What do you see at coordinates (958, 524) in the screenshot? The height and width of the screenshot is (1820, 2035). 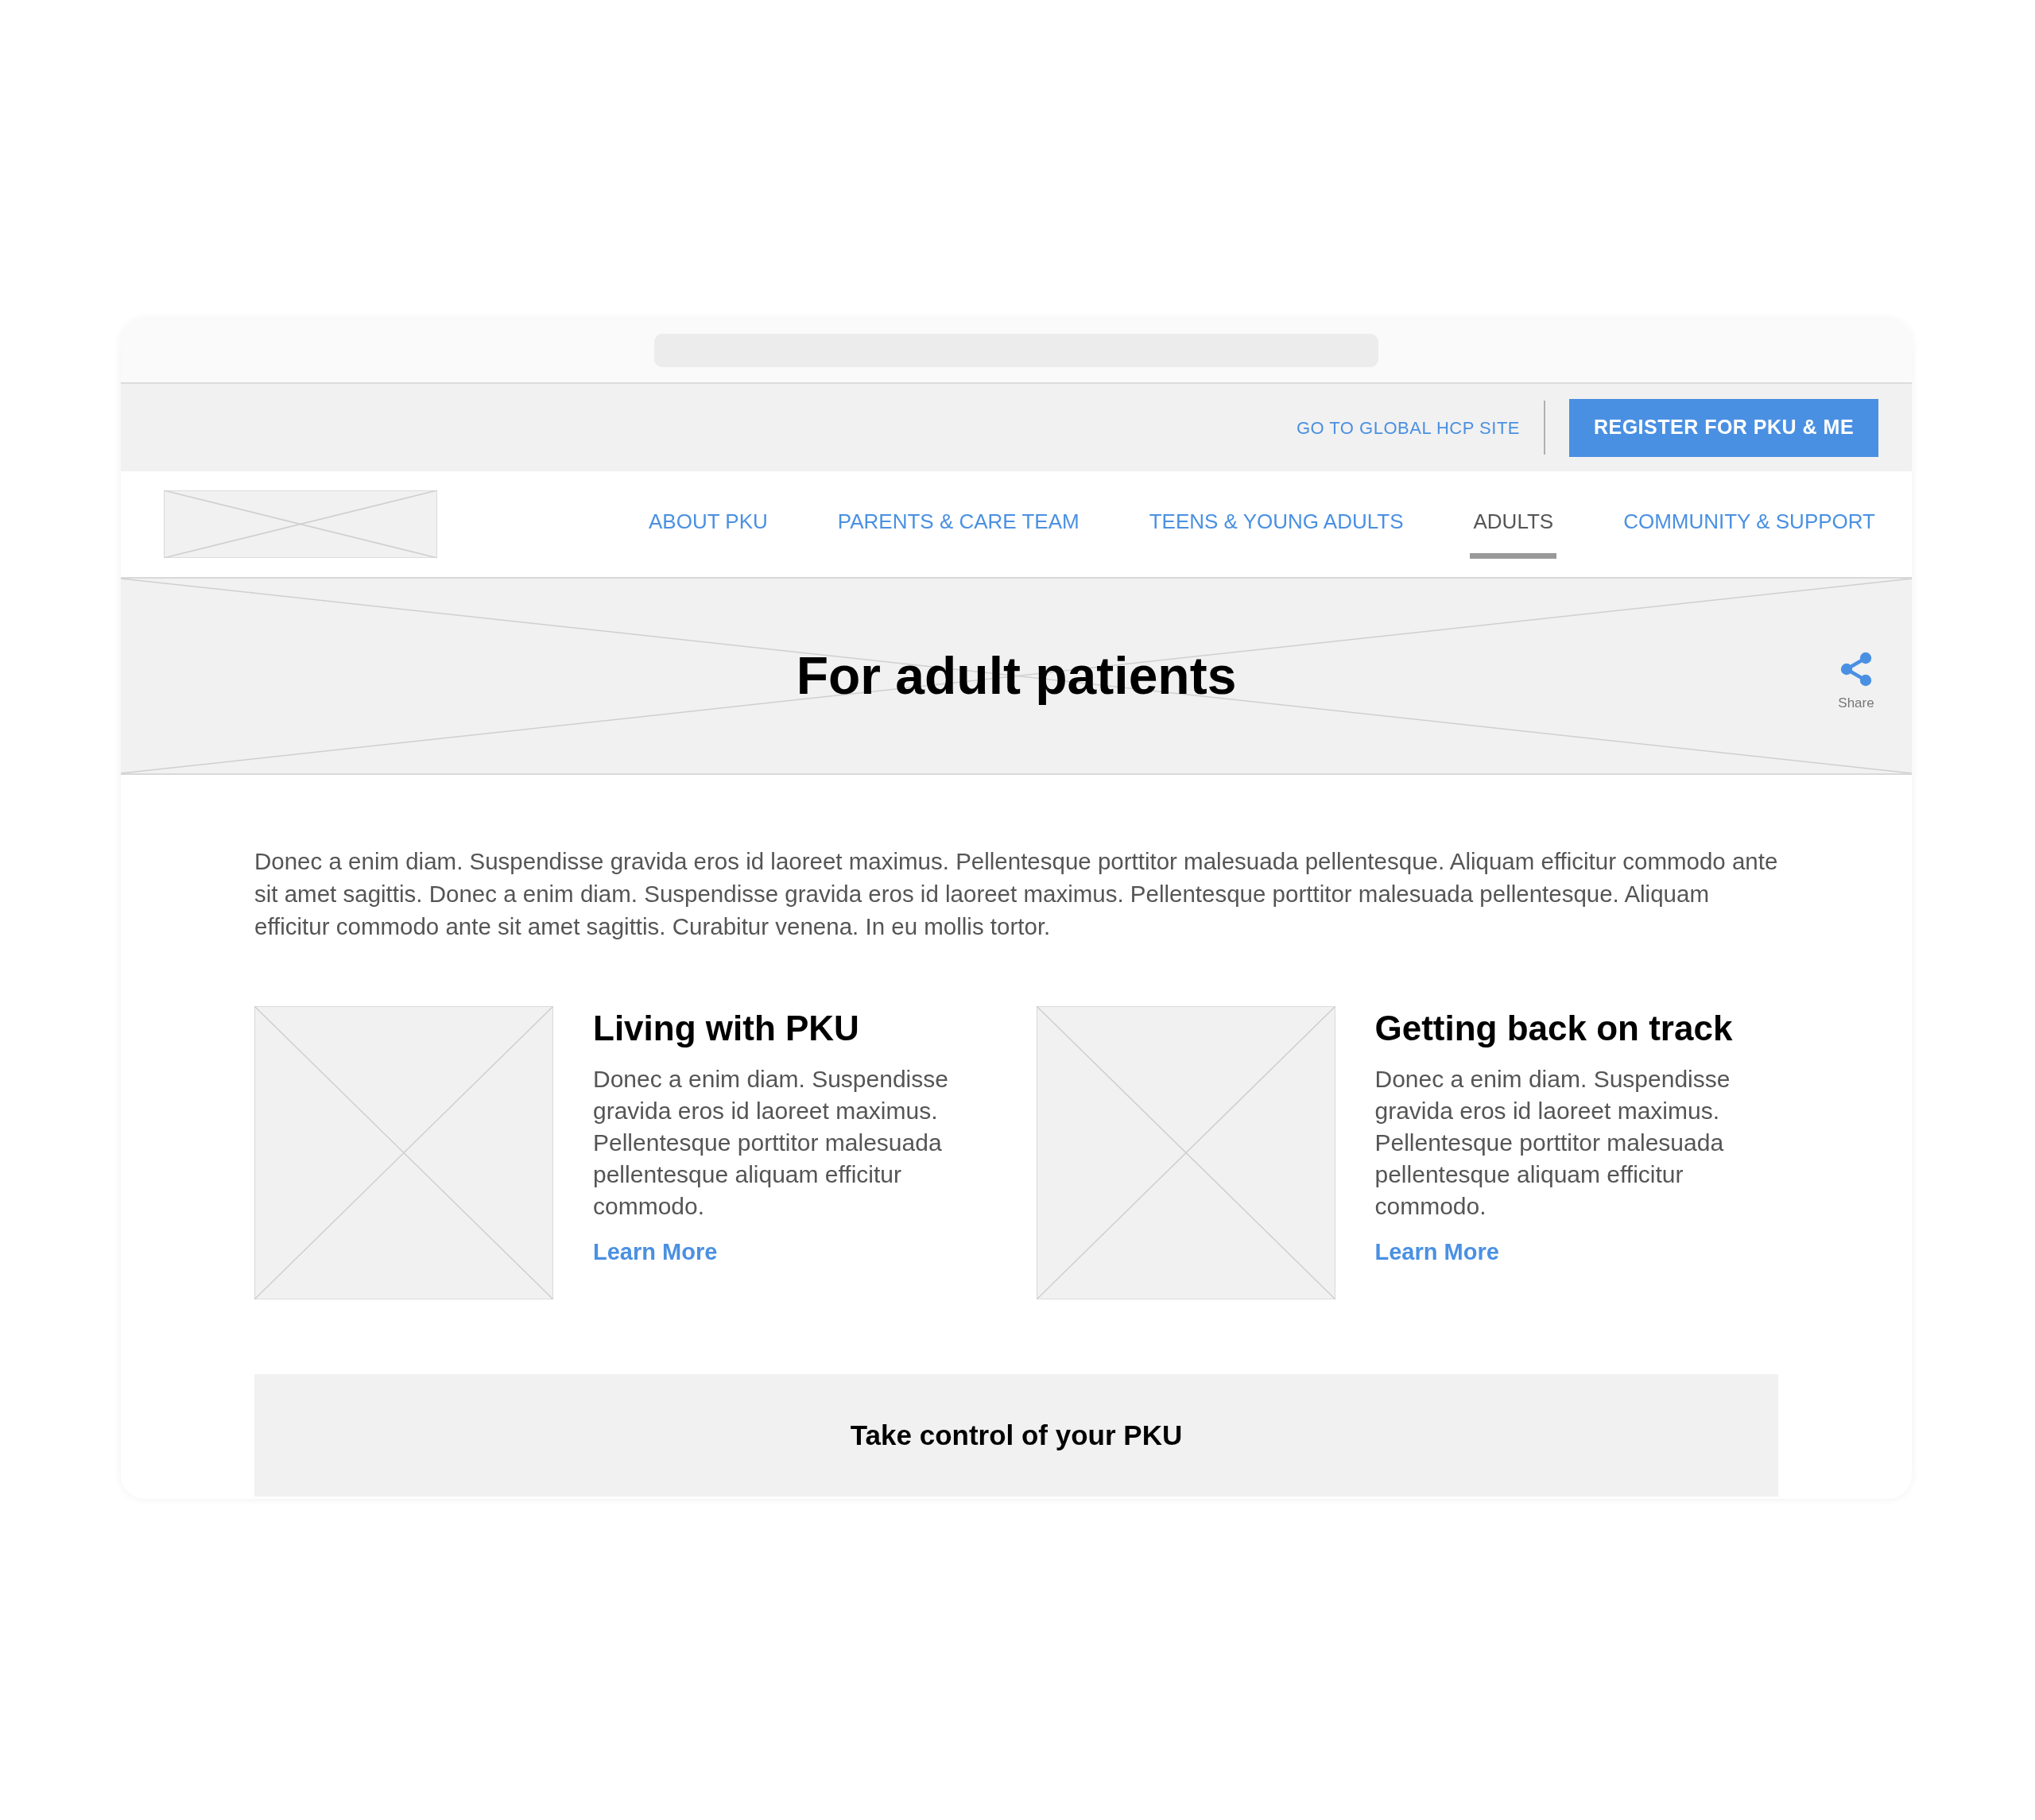 I see `nav-tab: PARENTS & CARE TEAM` at bounding box center [958, 524].